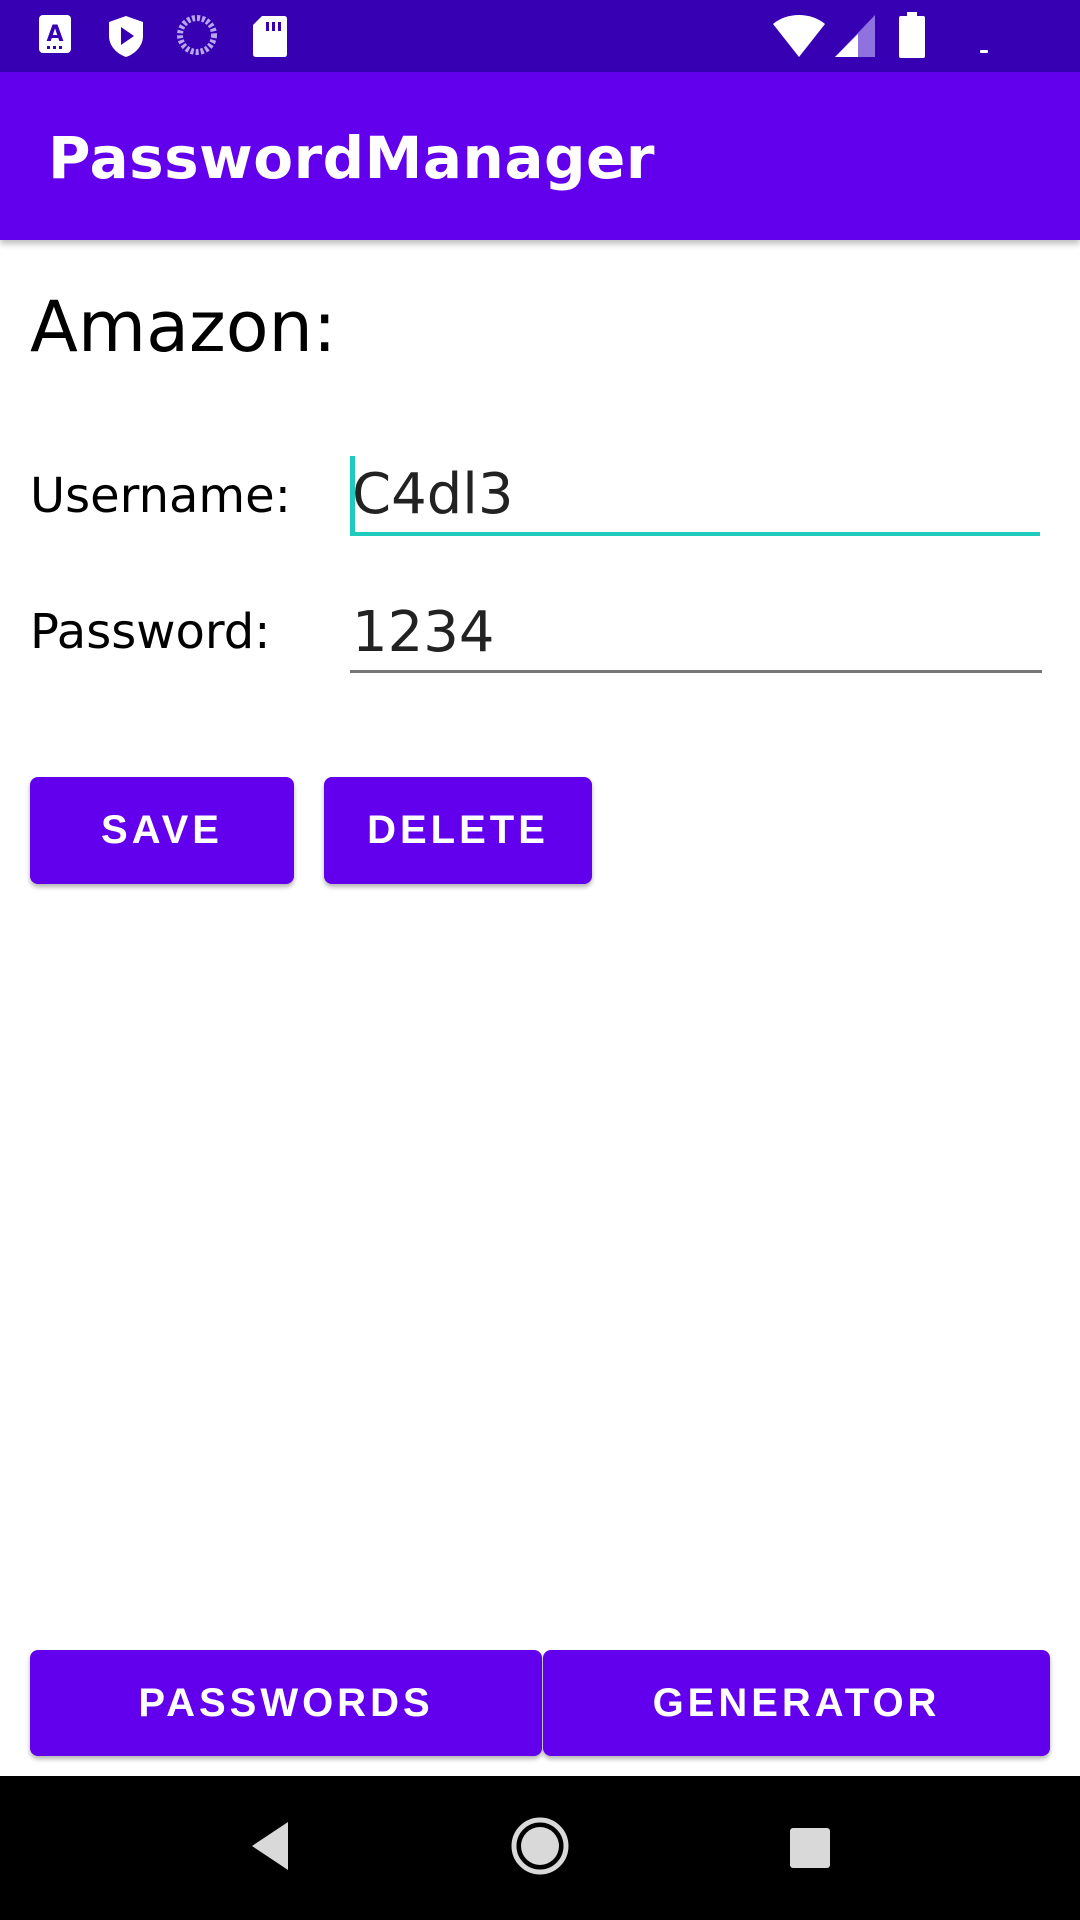  What do you see at coordinates (197, 35) in the screenshot?
I see `sync-icon` at bounding box center [197, 35].